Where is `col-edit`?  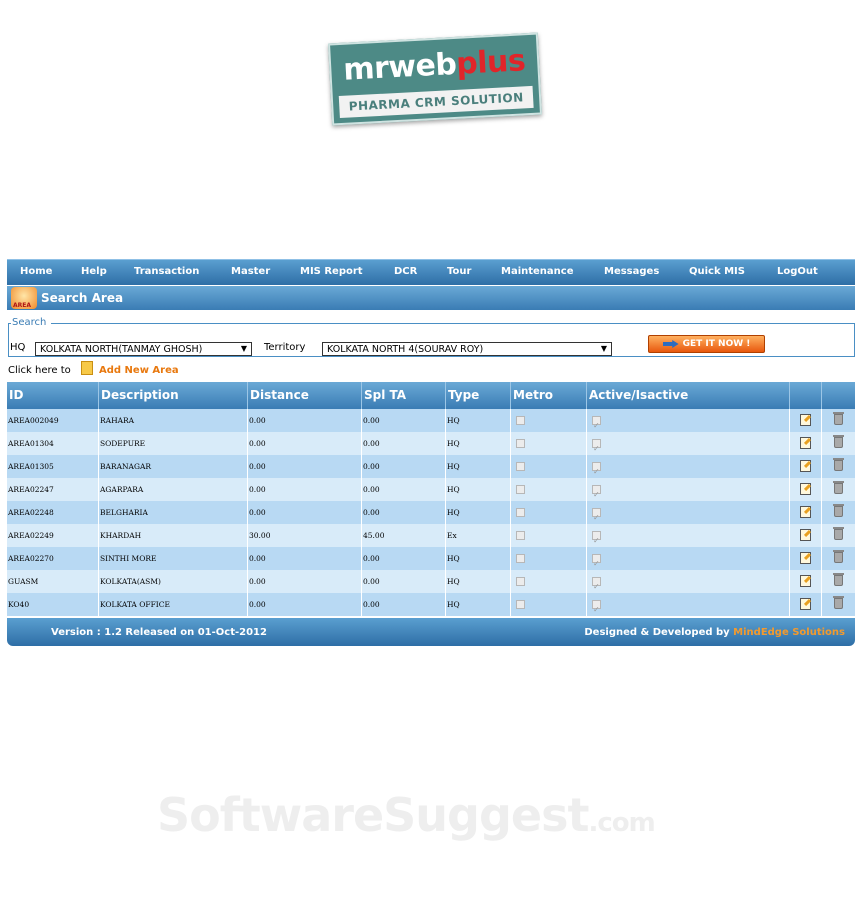 col-edit is located at coordinates (806, 395).